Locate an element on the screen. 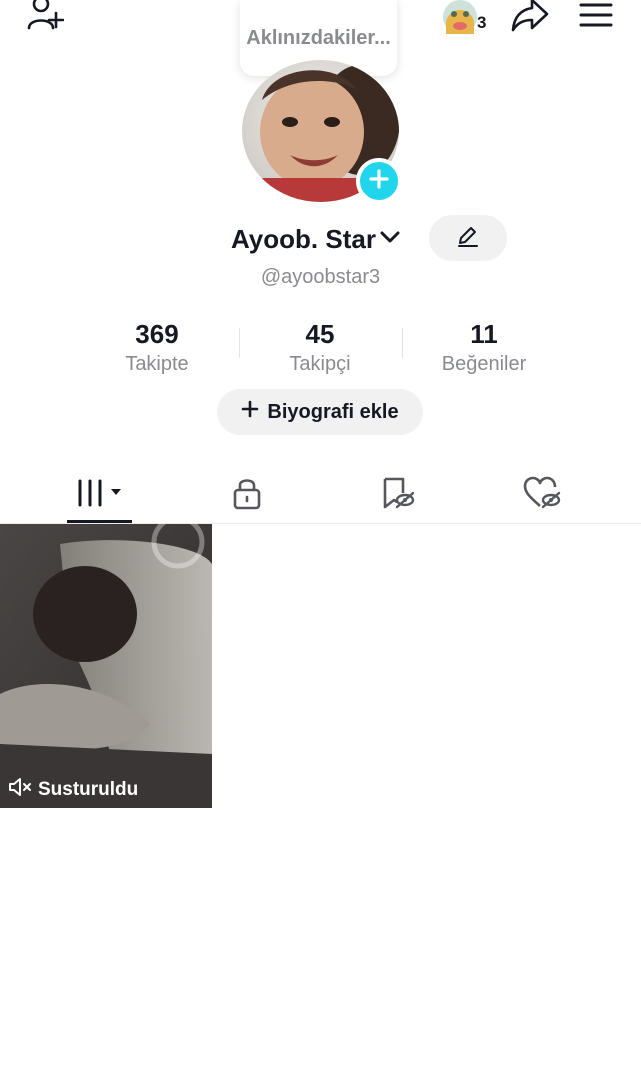 The image size is (641, 1080). display-name: Ayoob. Star is located at coordinates (303, 238).